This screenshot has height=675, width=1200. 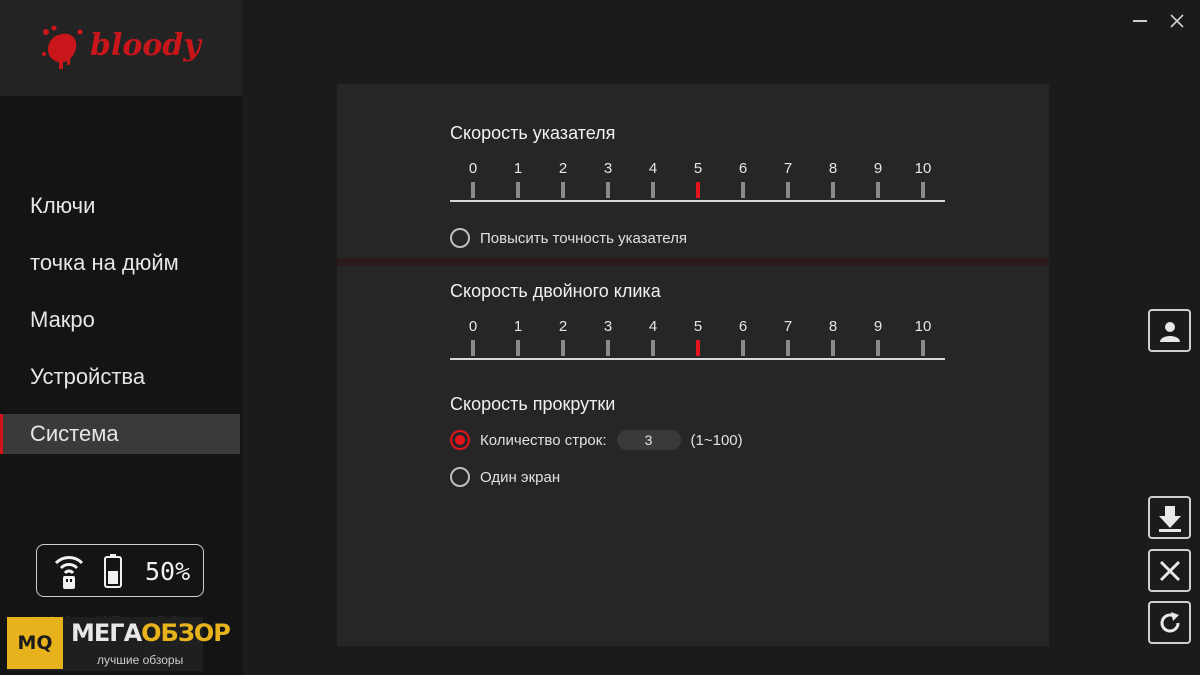 What do you see at coordinates (69, 572) in the screenshot?
I see `wireless-receiver-icon` at bounding box center [69, 572].